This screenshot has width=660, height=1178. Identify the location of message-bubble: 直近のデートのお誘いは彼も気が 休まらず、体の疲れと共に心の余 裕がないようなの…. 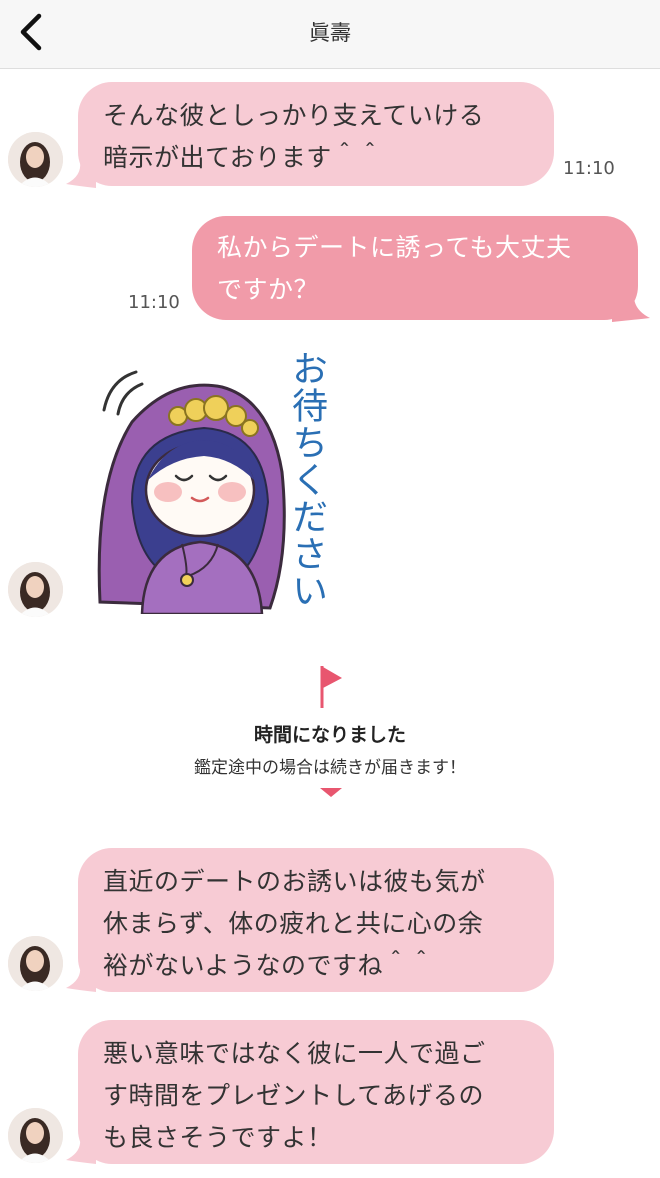
(316, 920).